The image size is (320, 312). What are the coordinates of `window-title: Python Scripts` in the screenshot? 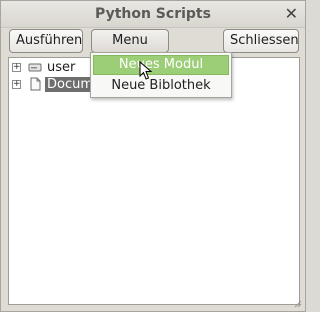 It's located at (153, 14).